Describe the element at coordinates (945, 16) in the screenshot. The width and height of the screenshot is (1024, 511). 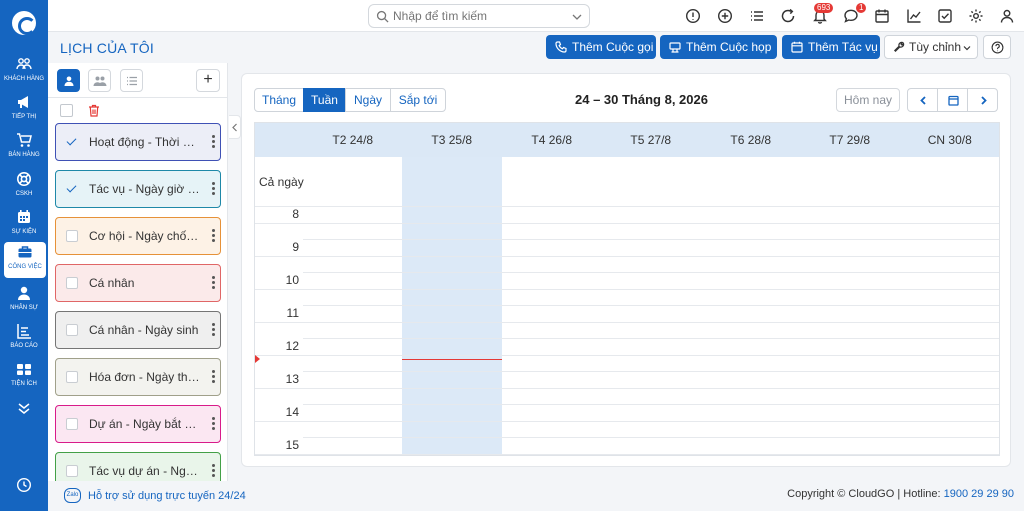
I see `task-check-icon` at that location.